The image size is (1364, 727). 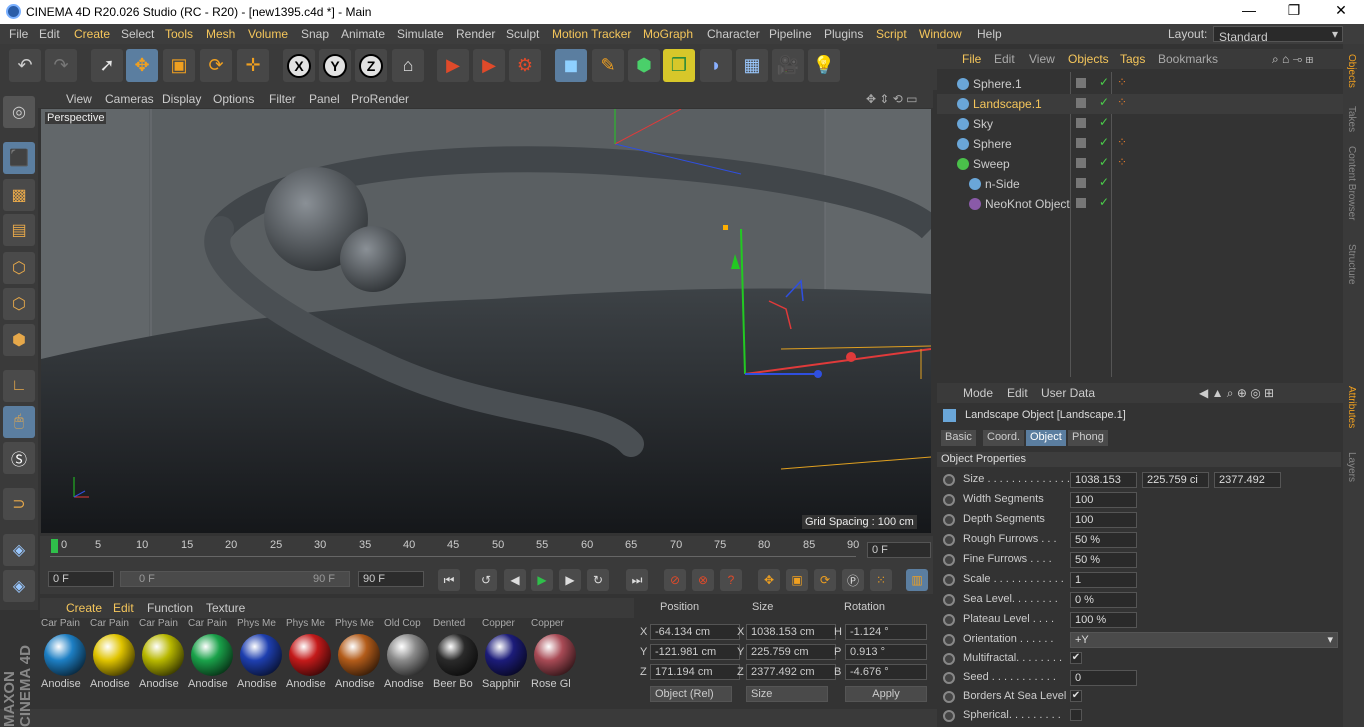 I want to click on pos-x-field: -64.134 cm, so click(x=695, y=632).